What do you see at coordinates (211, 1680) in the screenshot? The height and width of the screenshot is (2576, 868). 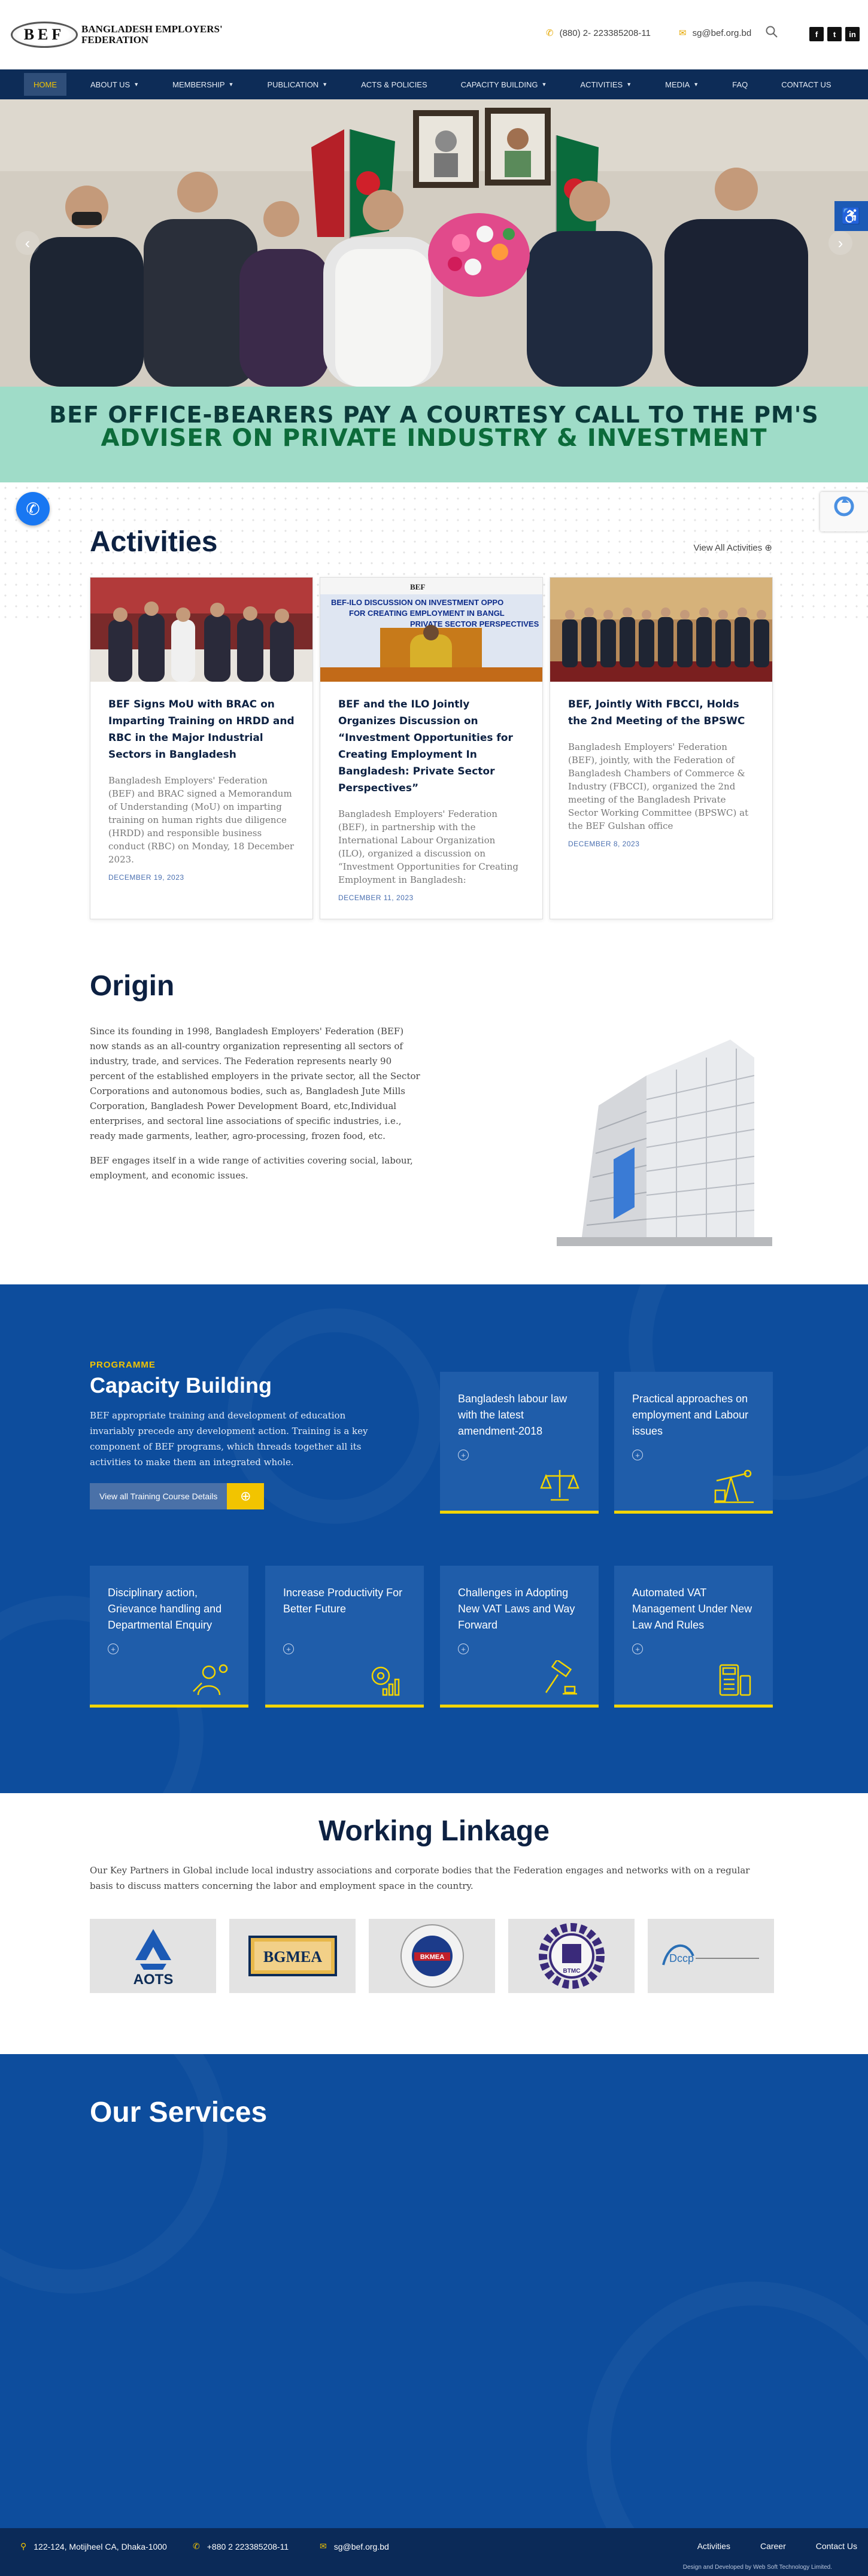 I see `person-tools-icon` at bounding box center [211, 1680].